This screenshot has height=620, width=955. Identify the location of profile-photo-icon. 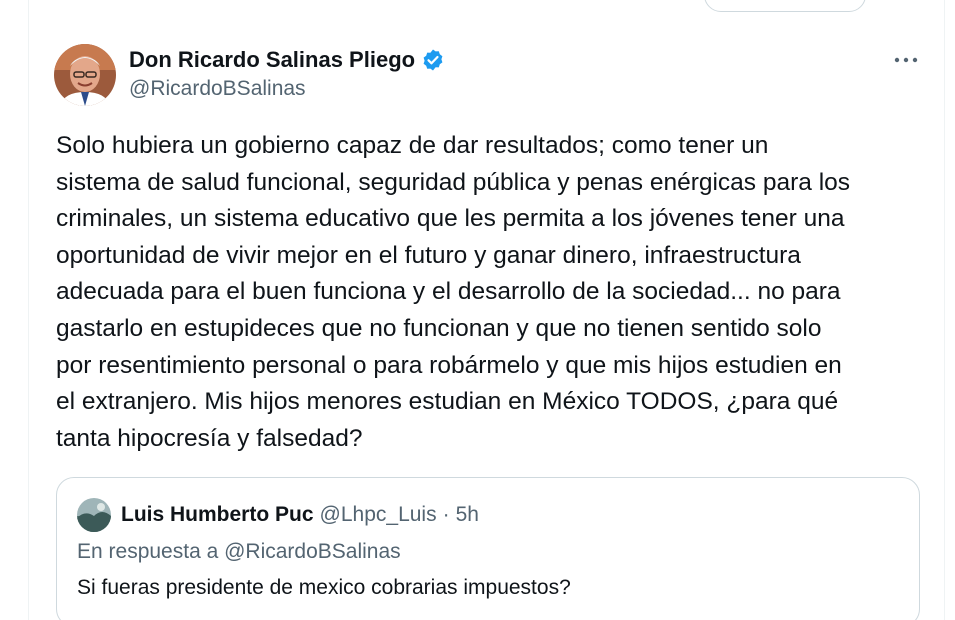
(85, 75).